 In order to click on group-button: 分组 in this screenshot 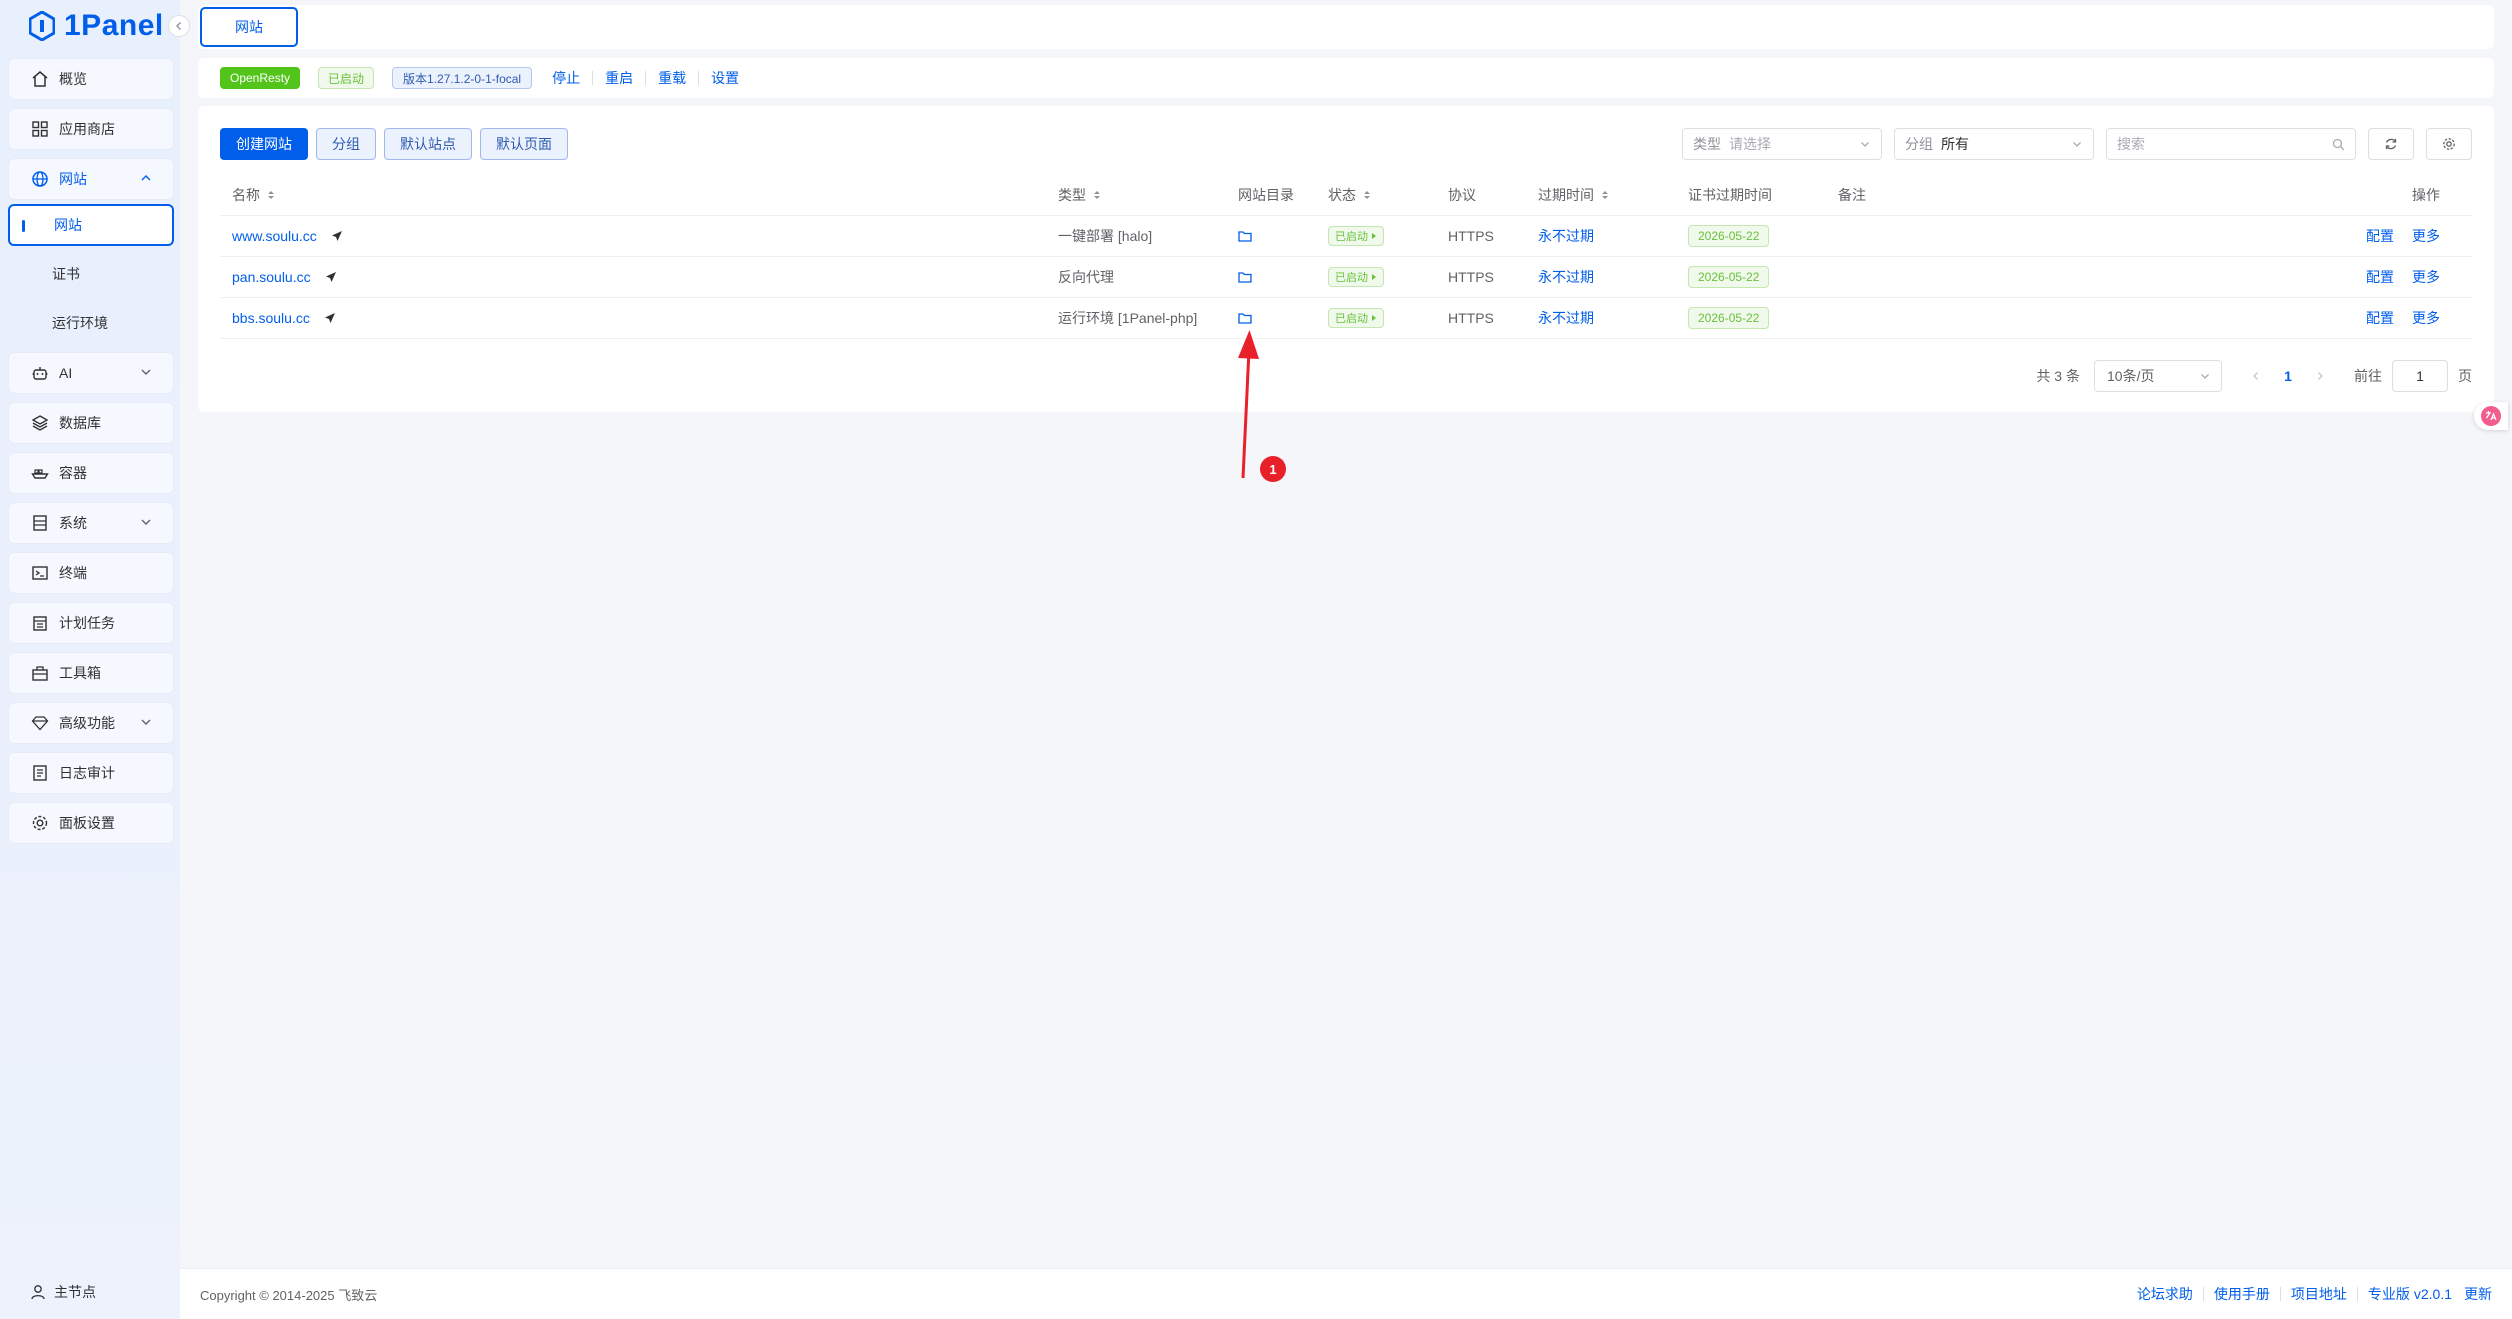, I will do `click(346, 144)`.